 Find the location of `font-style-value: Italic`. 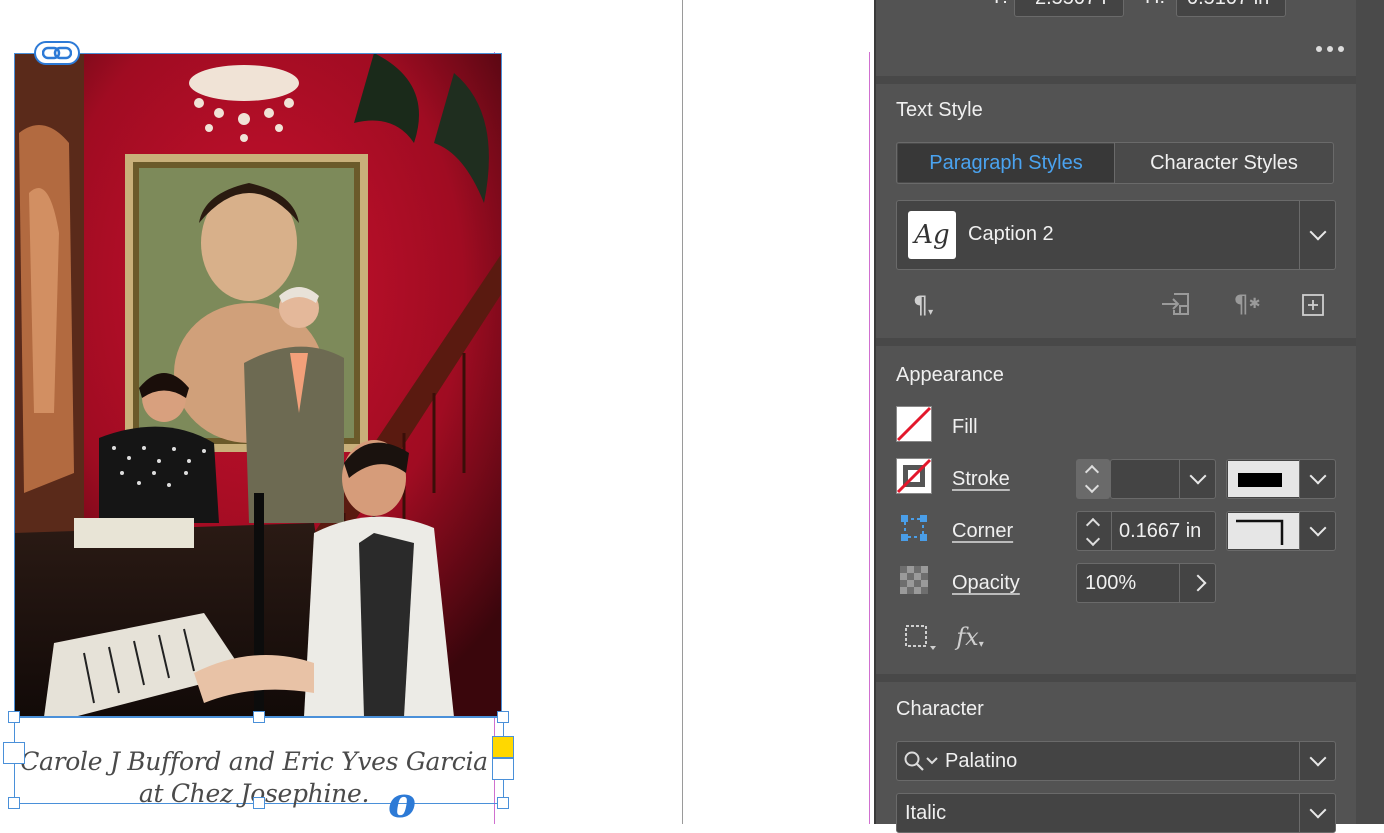

font-style-value: Italic is located at coordinates (926, 813).